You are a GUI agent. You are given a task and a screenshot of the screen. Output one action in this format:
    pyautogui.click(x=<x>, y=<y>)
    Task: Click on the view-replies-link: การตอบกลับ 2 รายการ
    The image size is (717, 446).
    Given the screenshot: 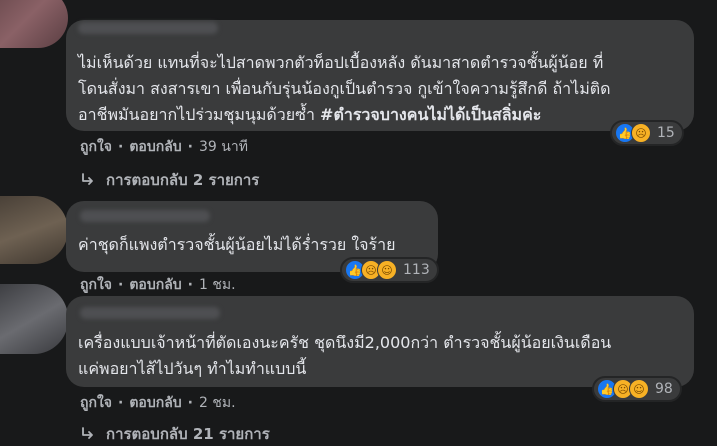 What is the action you would take?
    pyautogui.click(x=169, y=180)
    